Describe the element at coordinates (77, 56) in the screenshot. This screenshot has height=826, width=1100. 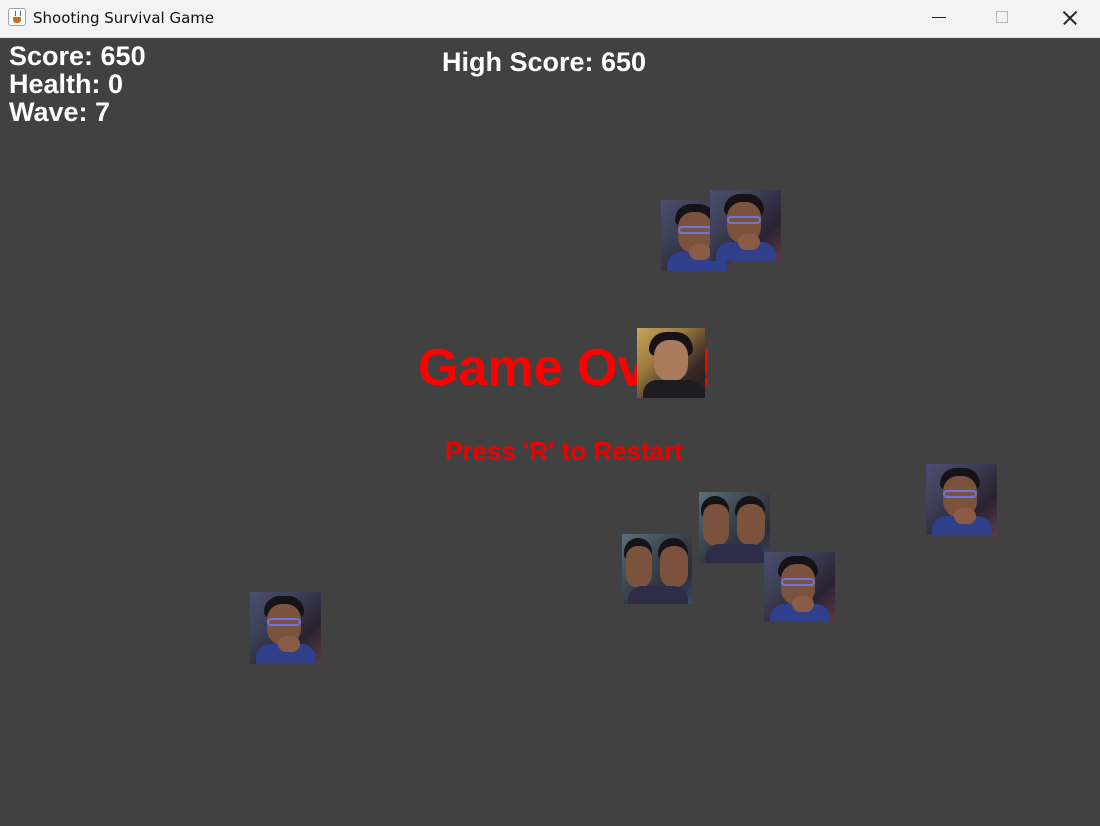
I see `score-label: Score: 650` at that location.